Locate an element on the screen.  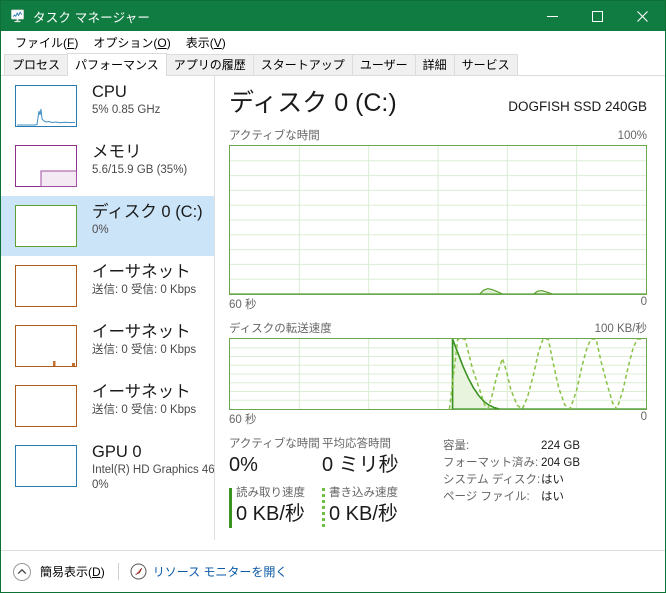
menu-options-label: オプション is located at coordinates (123, 43).